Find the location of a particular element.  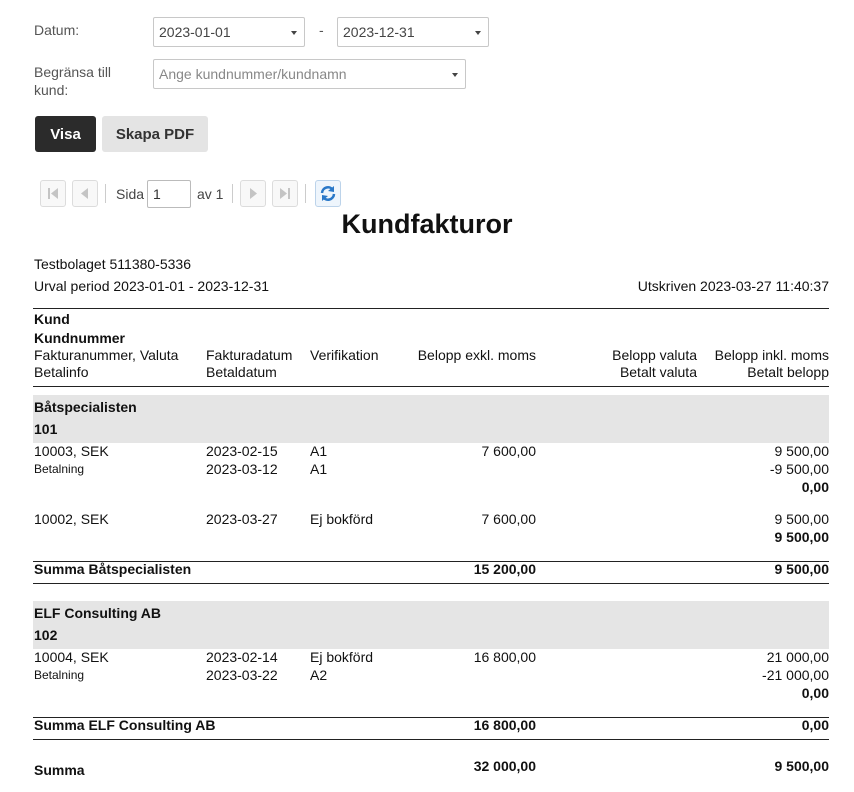

next-page-button is located at coordinates (253, 193).